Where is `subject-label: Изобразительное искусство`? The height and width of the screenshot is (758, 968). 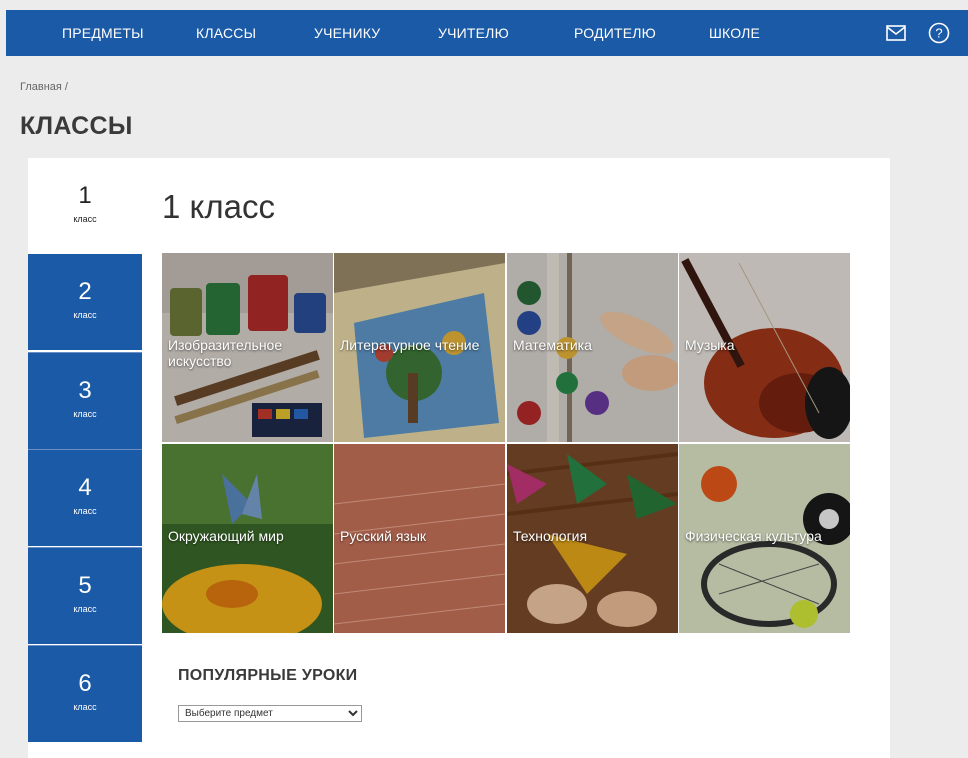
subject-label: Изобразительное искусство is located at coordinates (225, 353).